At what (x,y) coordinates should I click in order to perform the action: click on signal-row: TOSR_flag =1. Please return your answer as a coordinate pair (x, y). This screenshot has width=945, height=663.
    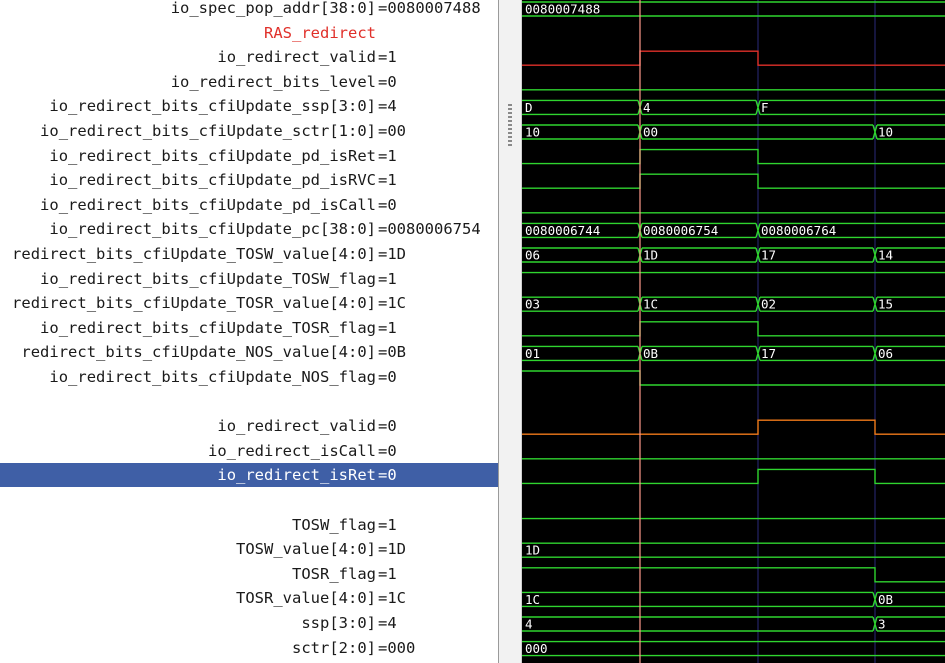
    Looking at the image, I should click on (249, 574).